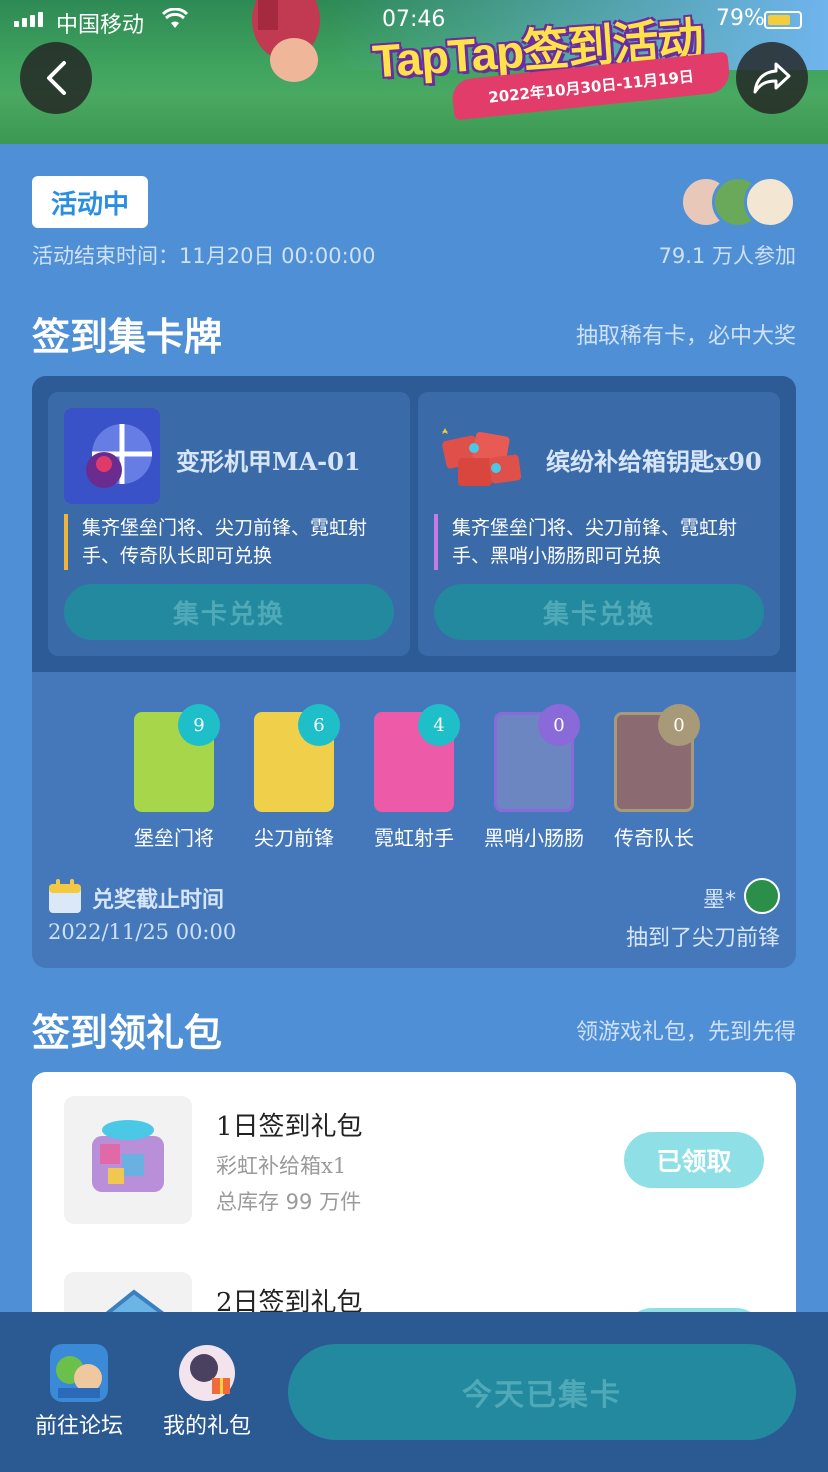 The height and width of the screenshot is (1472, 828). I want to click on character-name: 传奇队长, so click(654, 838).